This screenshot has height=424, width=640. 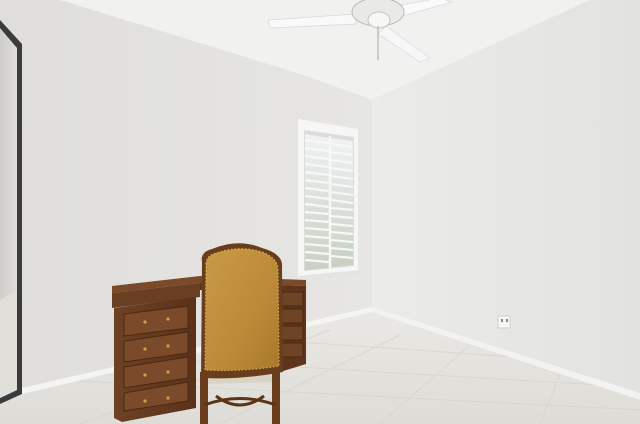 I want to click on mirrored-closet-door, so click(x=11, y=212).